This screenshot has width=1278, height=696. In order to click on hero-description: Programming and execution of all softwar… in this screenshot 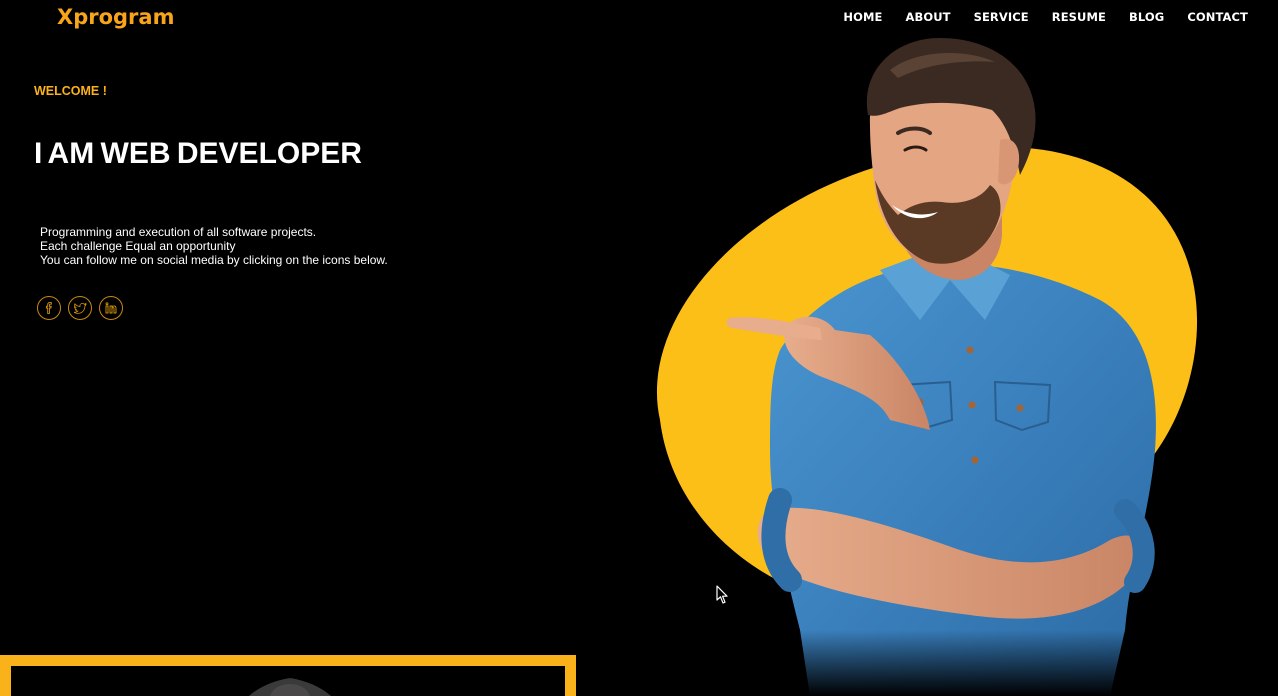, I will do `click(214, 246)`.